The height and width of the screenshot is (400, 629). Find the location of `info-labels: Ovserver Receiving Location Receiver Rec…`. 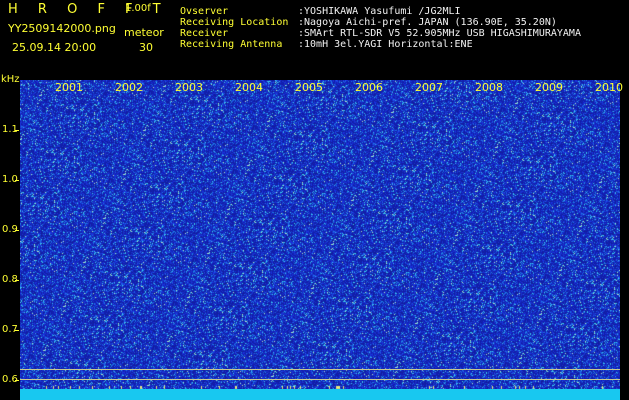

info-labels: Ovserver Receiving Location Receiver Rec… is located at coordinates (234, 28).